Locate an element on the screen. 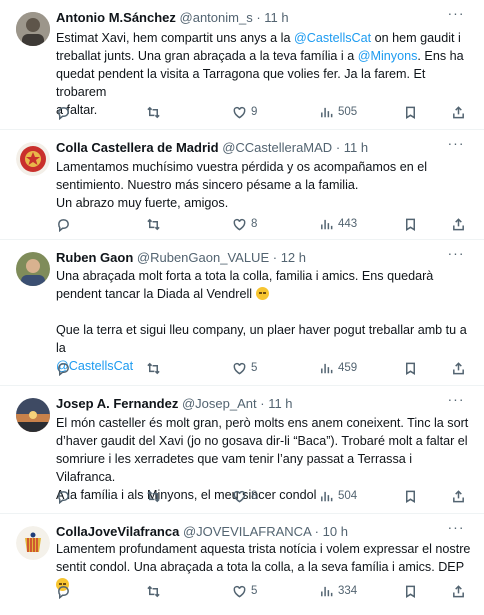 This screenshot has width=484, height=615. views-button: 334 is located at coordinates (338, 591).